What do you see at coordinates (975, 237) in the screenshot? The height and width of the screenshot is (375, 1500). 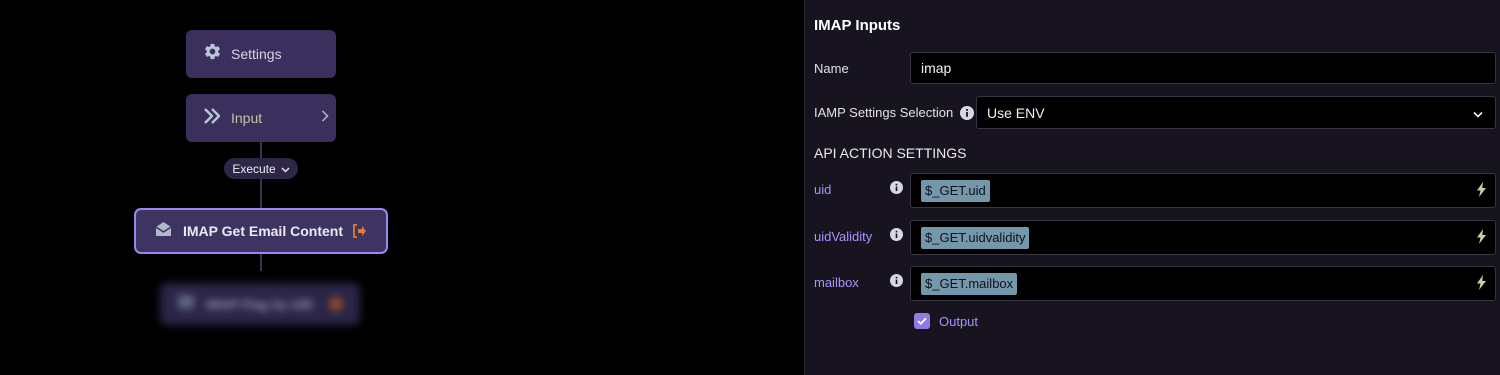 I see `uidvalidity-value-chip: $_GET.uidvalidity` at bounding box center [975, 237].